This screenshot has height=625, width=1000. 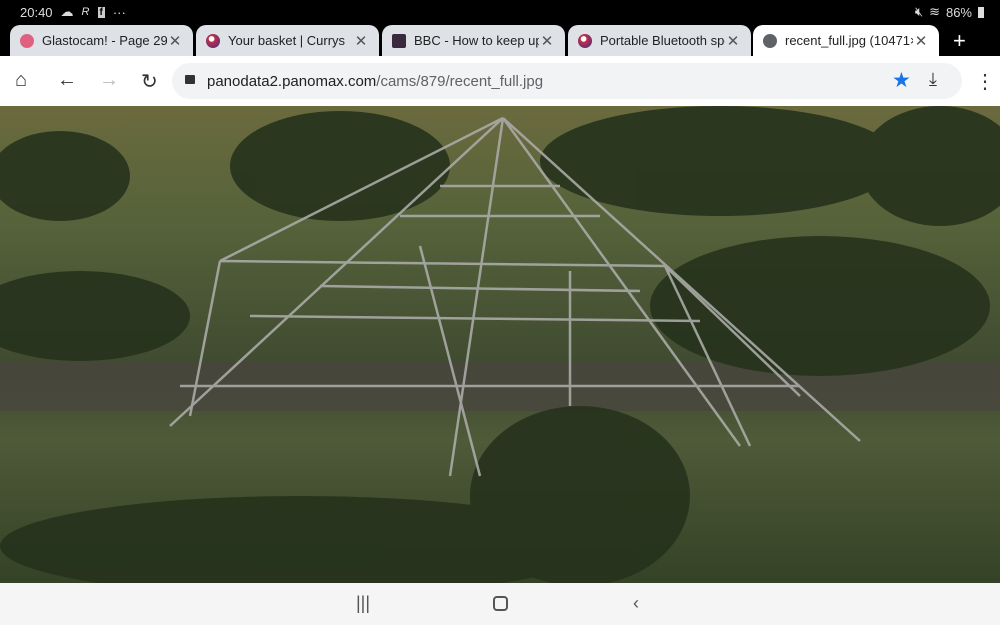 What do you see at coordinates (67, 11) in the screenshot?
I see `cloud-icon: ☁` at bounding box center [67, 11].